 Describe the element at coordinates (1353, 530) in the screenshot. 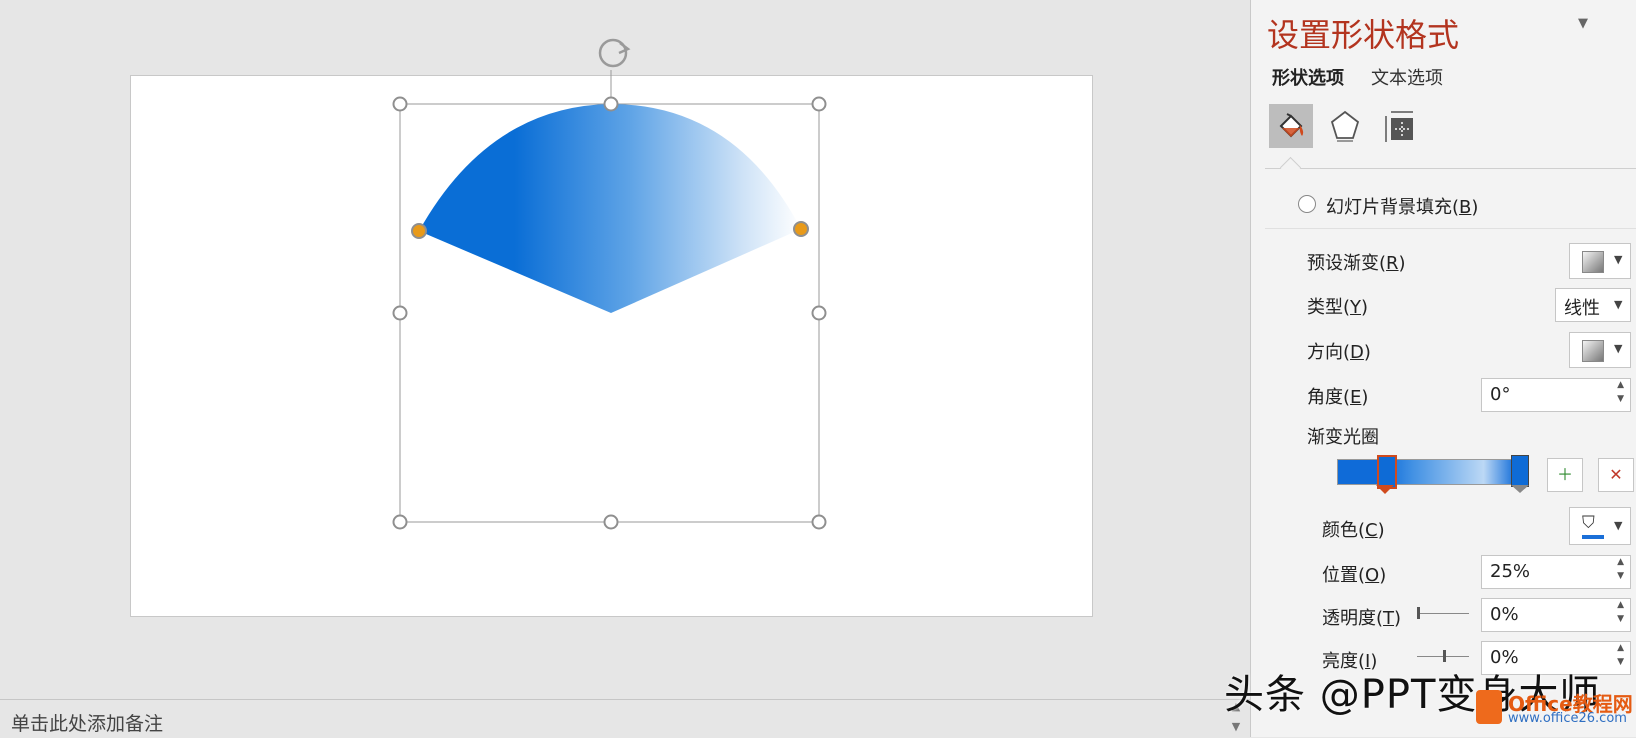

I see `color-label: 颜色(C)` at that location.